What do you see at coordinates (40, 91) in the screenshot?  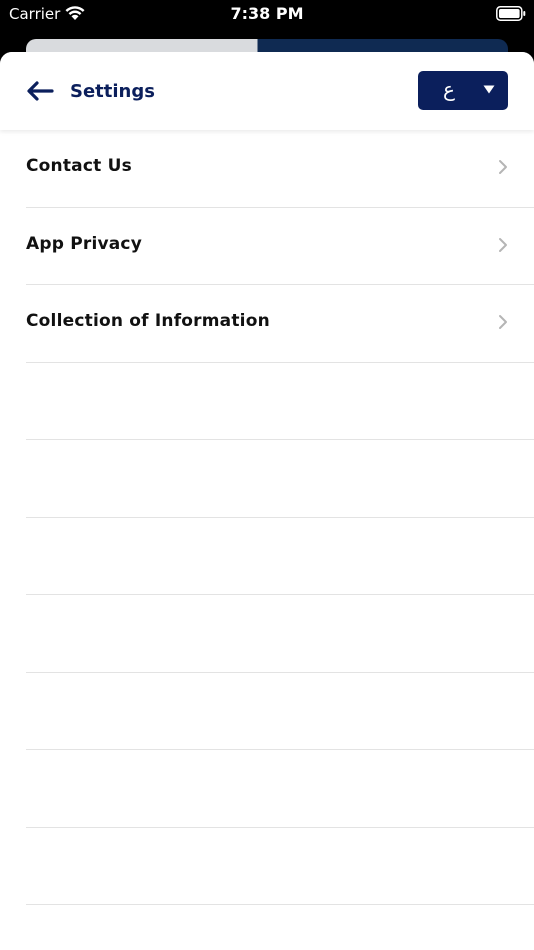 I see `back-arrow-icon` at bounding box center [40, 91].